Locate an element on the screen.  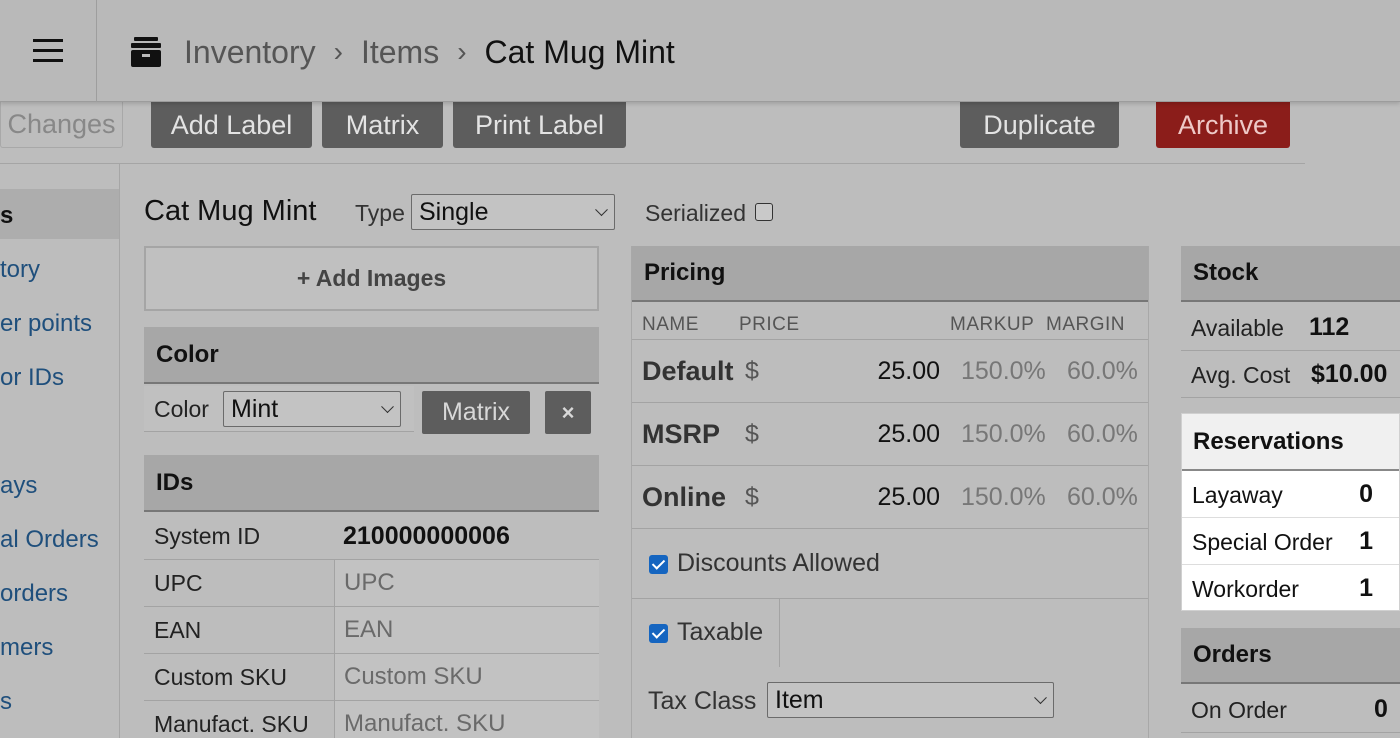
discounts-checkbox is located at coordinates (658, 564).